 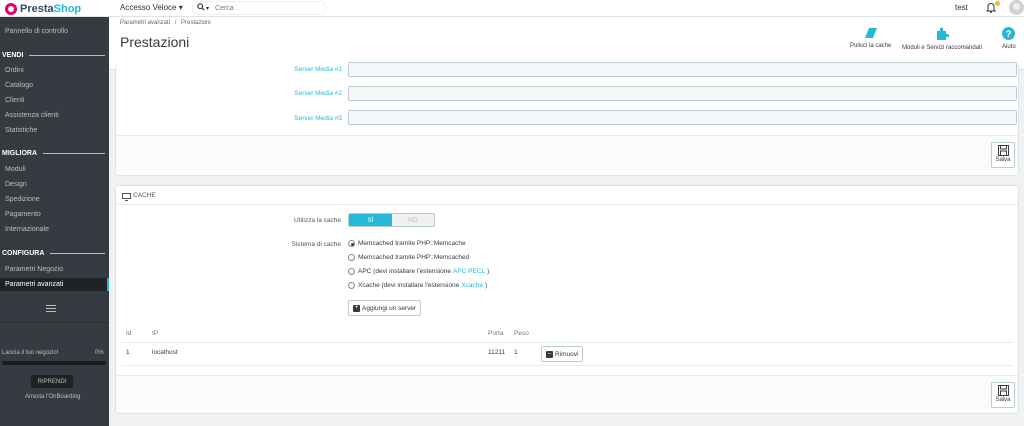 I want to click on breadcrumb-current: Prestazioni, so click(x=196, y=23).